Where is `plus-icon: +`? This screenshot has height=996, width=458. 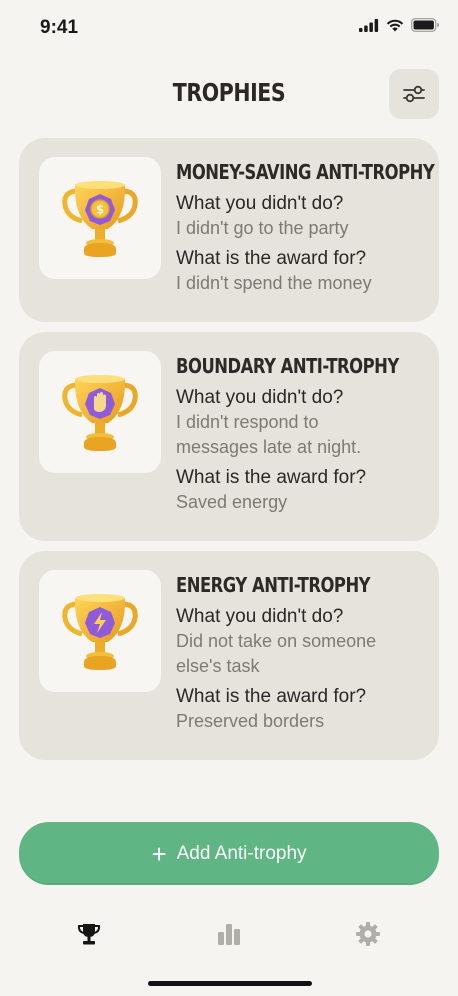 plus-icon: + is located at coordinates (159, 853).